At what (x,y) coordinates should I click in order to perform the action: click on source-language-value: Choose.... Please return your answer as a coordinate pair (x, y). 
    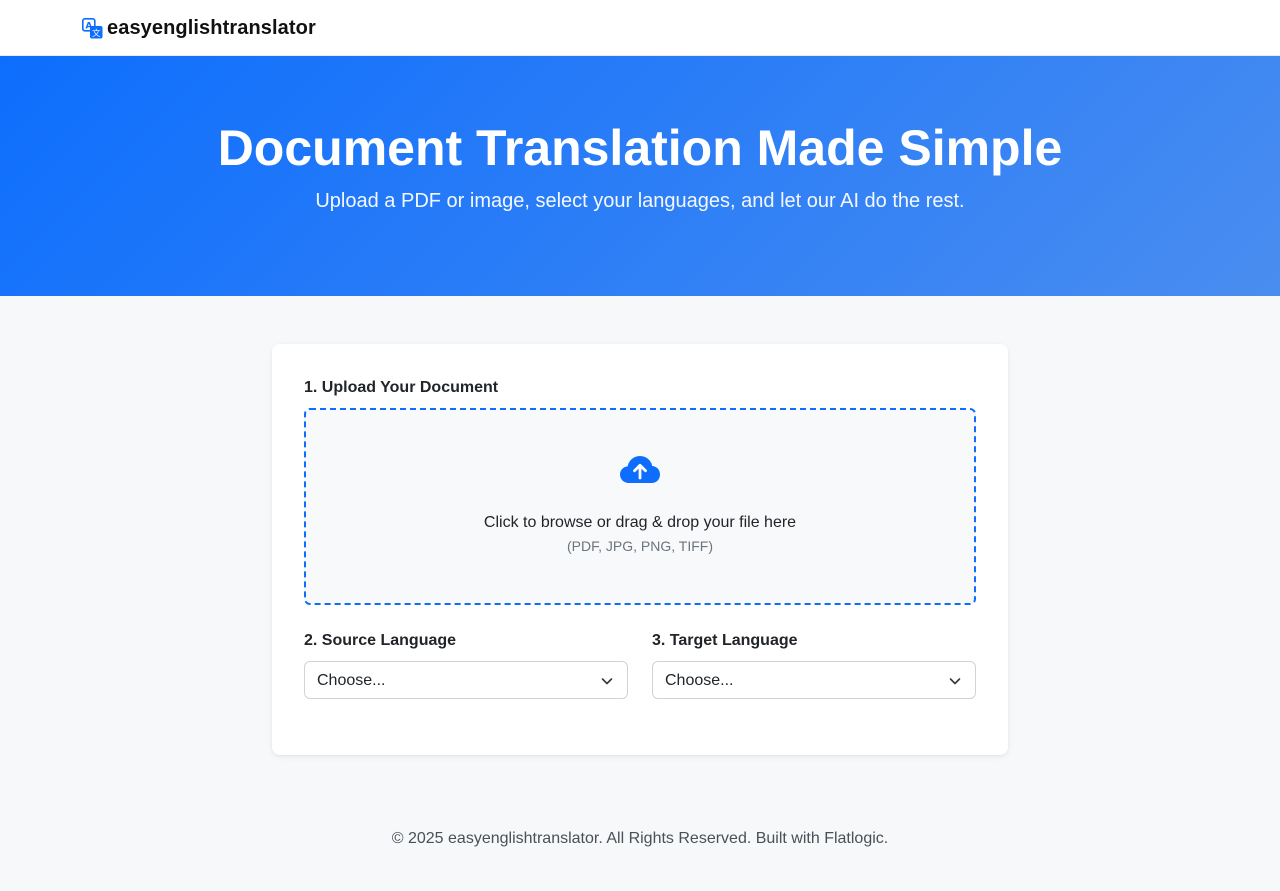
    Looking at the image, I should click on (351, 680).